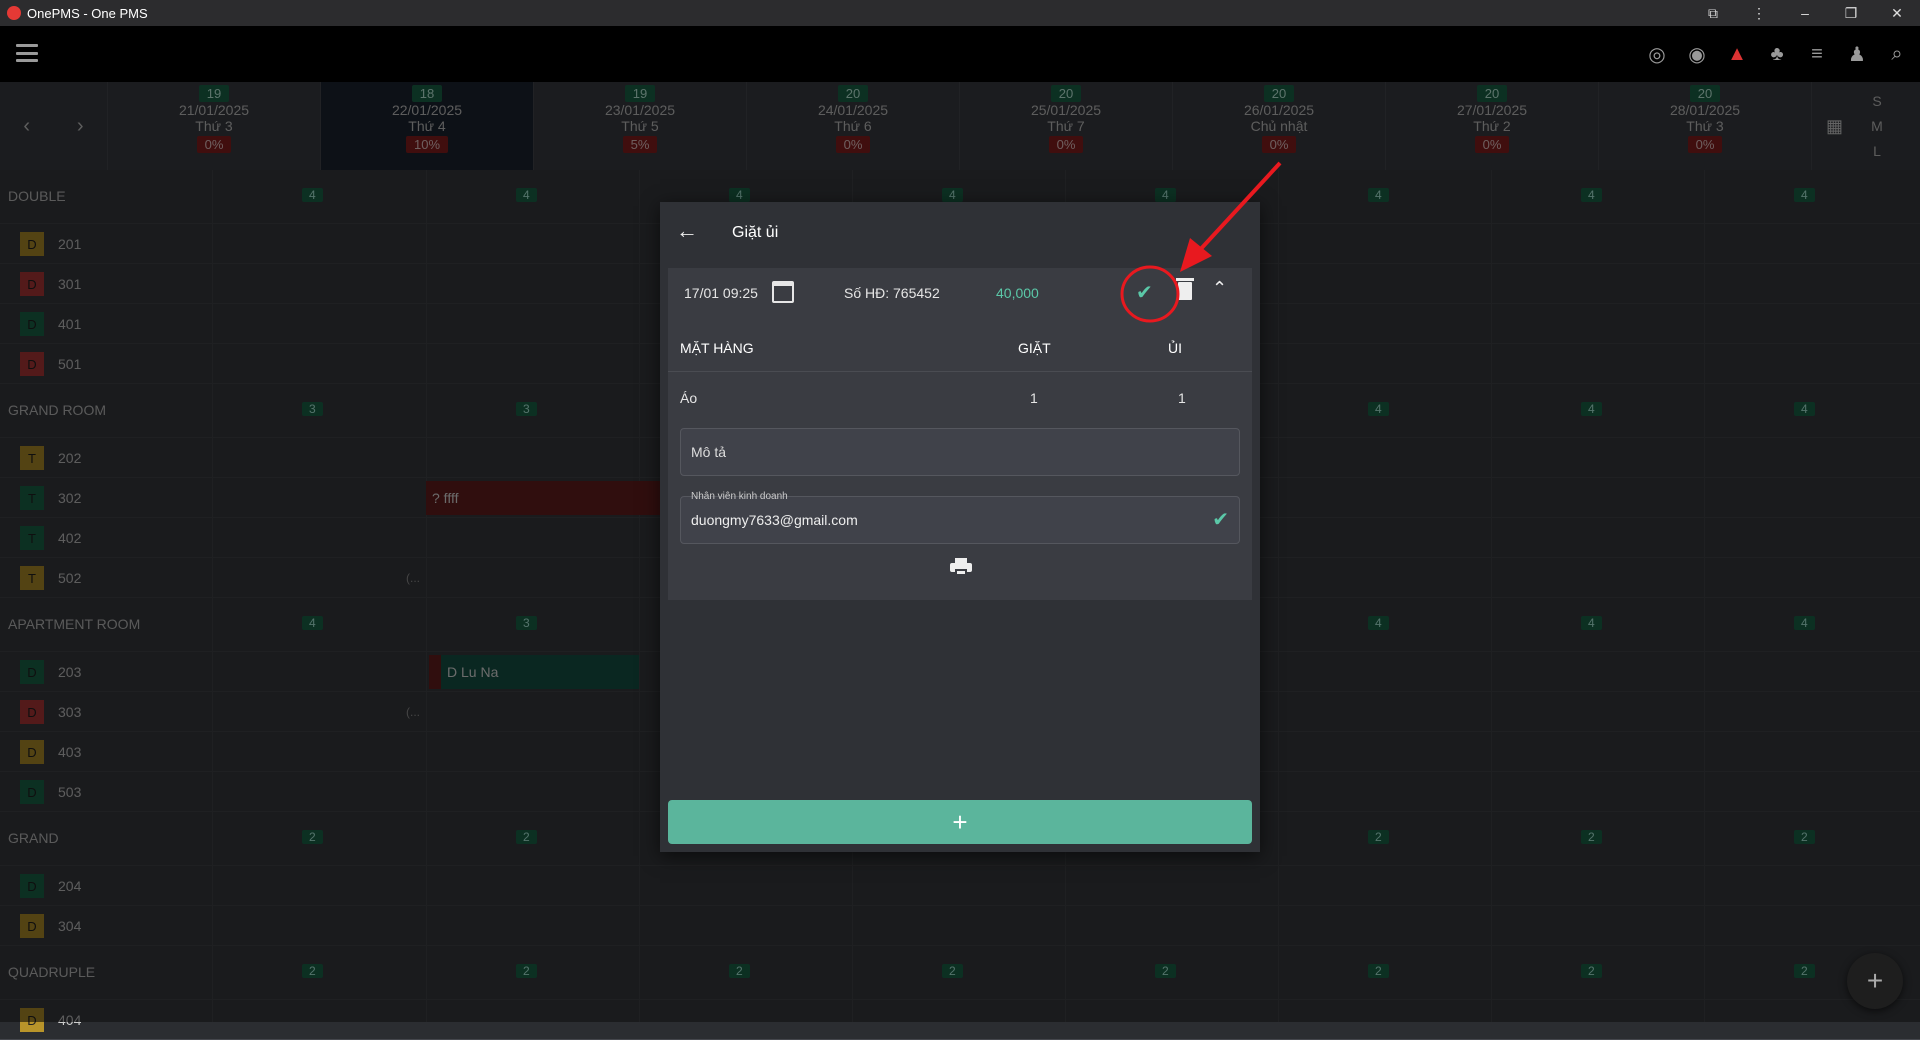 The height and width of the screenshot is (1040, 1920). Describe the element at coordinates (960, 54) in the screenshot. I see `app-toolbar: ◎ ◉ ▲ ♣ ≡ ♟ ⌕` at that location.